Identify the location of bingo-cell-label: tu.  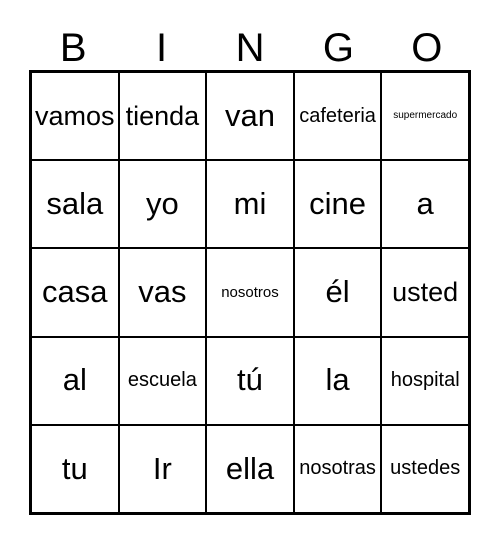
(74, 468).